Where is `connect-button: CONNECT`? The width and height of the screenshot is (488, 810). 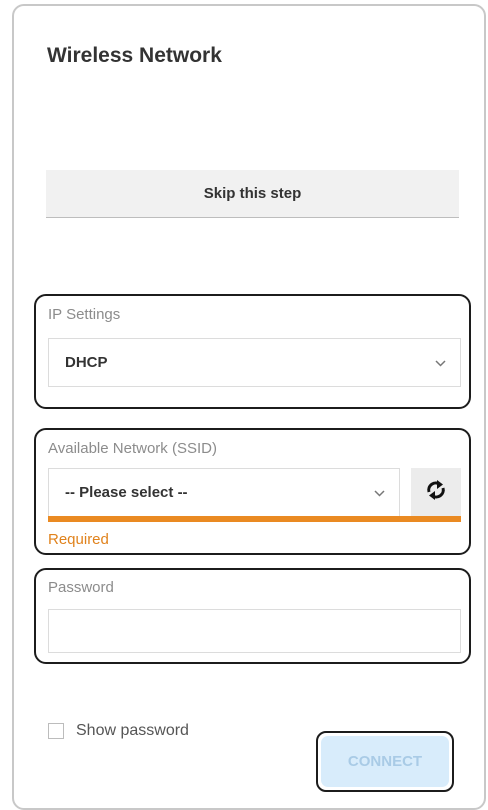 connect-button: CONNECT is located at coordinates (385, 761).